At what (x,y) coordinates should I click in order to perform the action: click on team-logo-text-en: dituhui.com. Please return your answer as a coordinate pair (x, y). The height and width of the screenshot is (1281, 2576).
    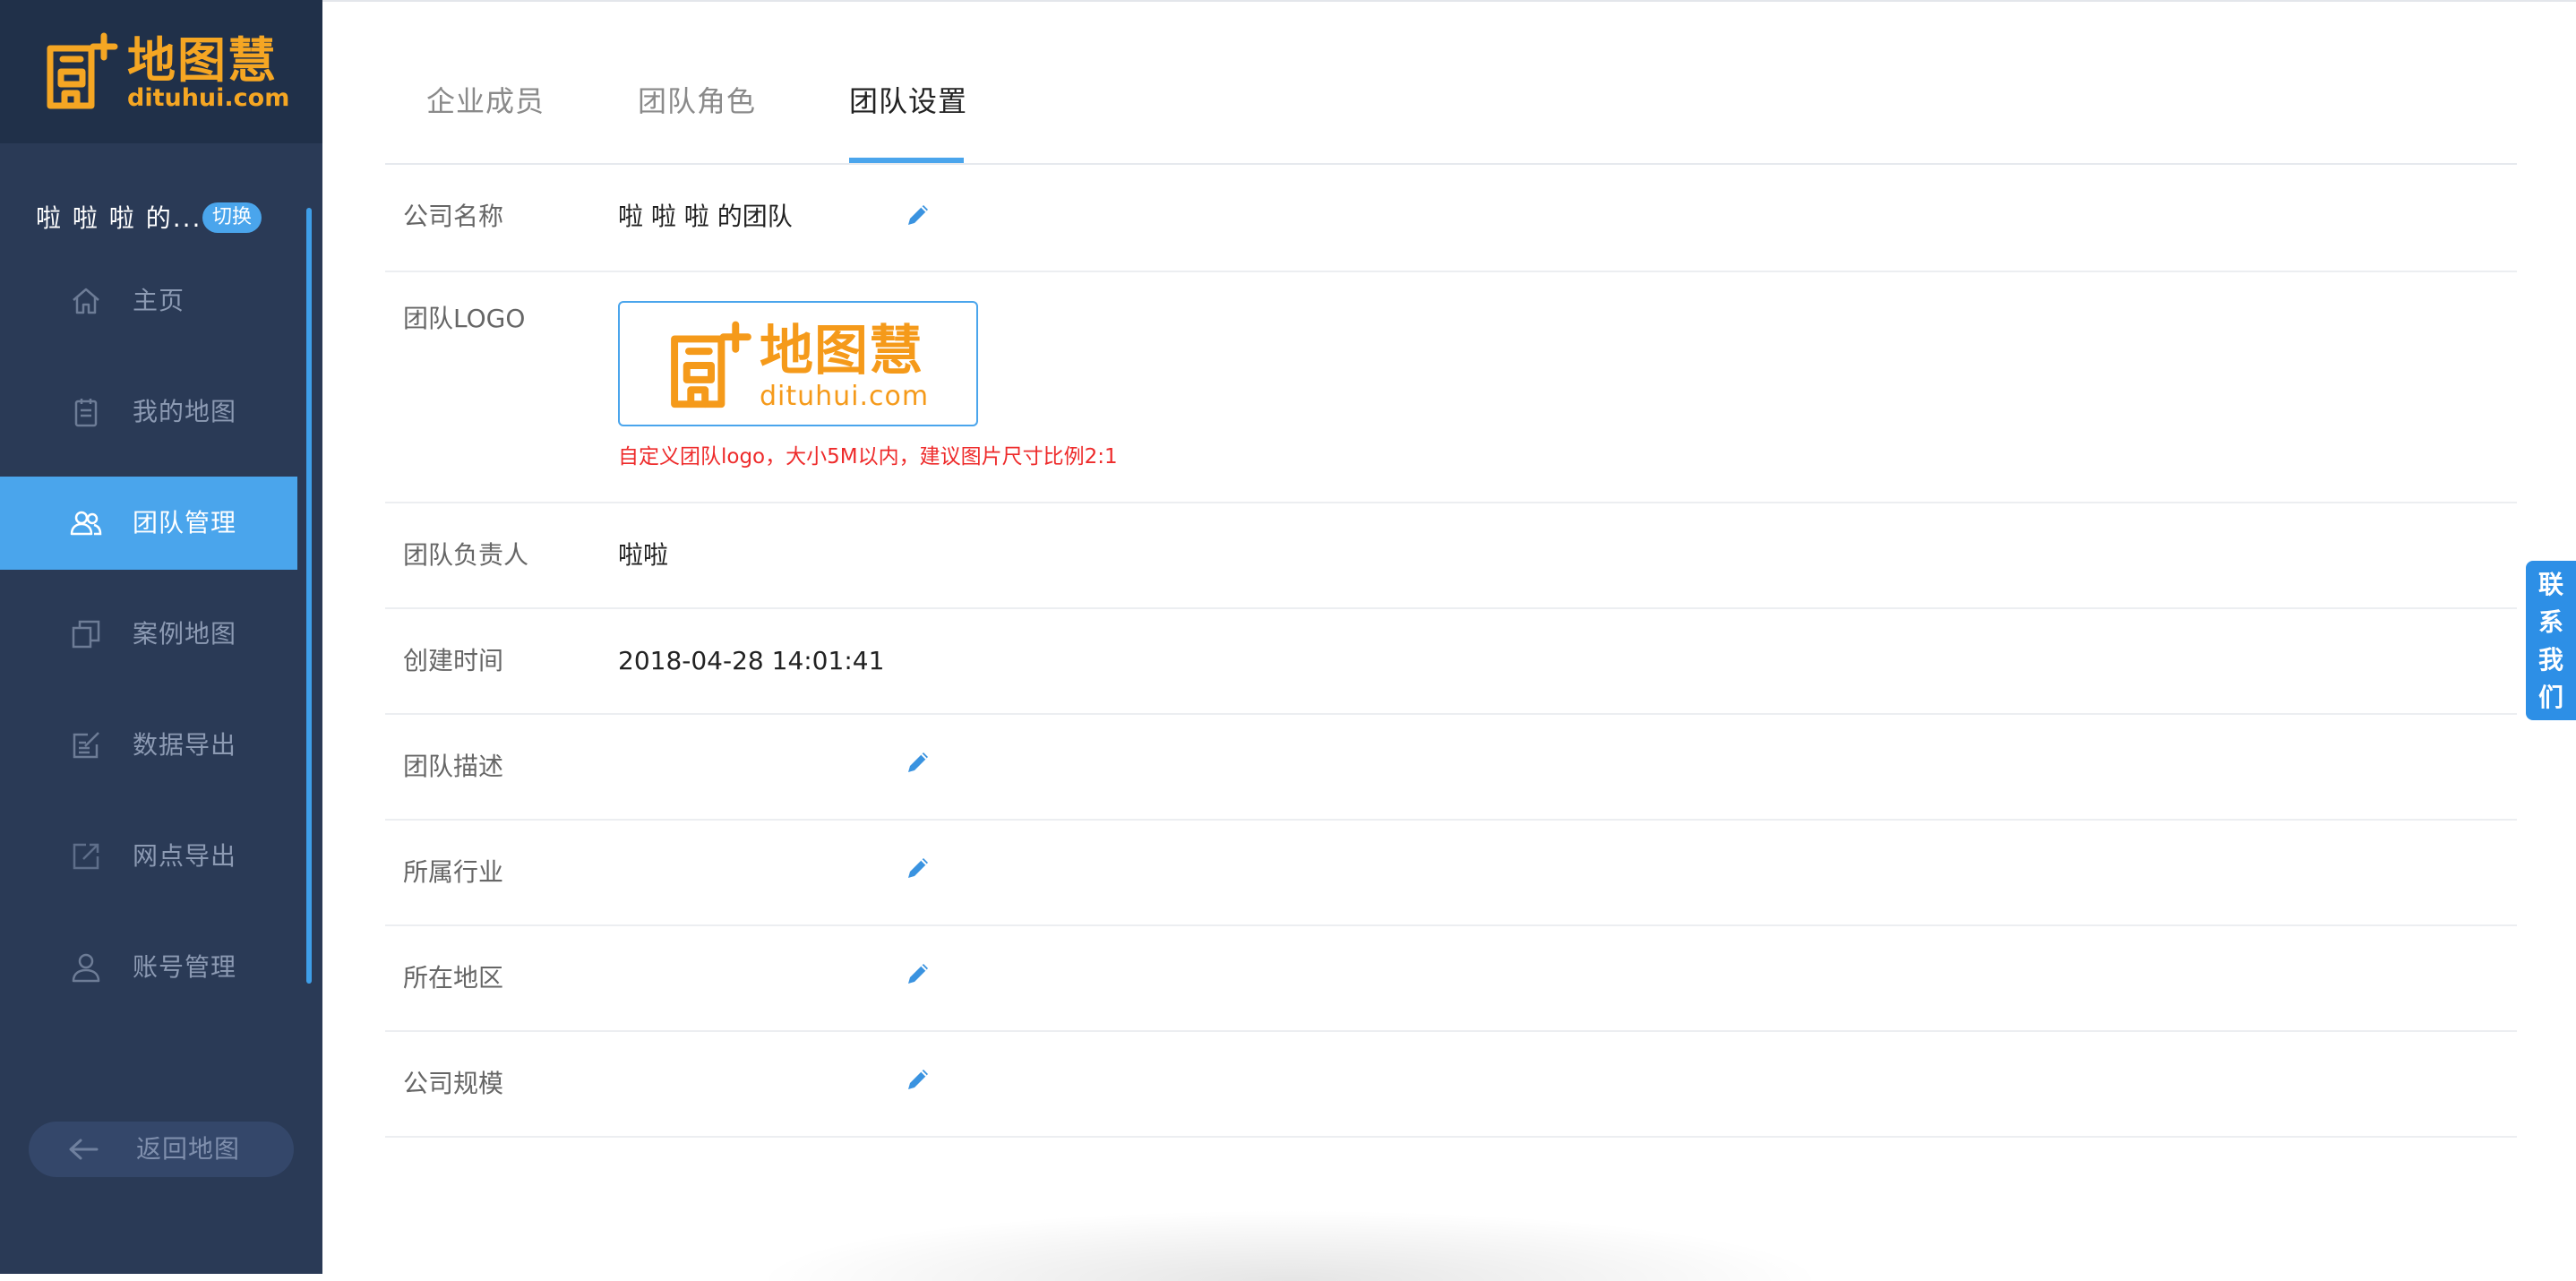
    Looking at the image, I should click on (845, 396).